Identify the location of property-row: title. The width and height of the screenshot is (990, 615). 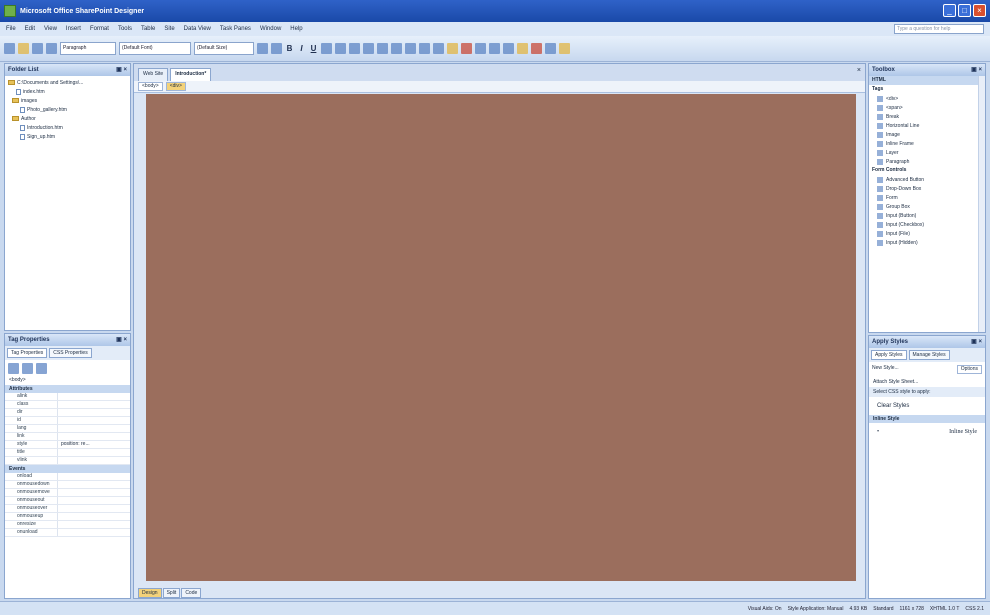
(67, 453).